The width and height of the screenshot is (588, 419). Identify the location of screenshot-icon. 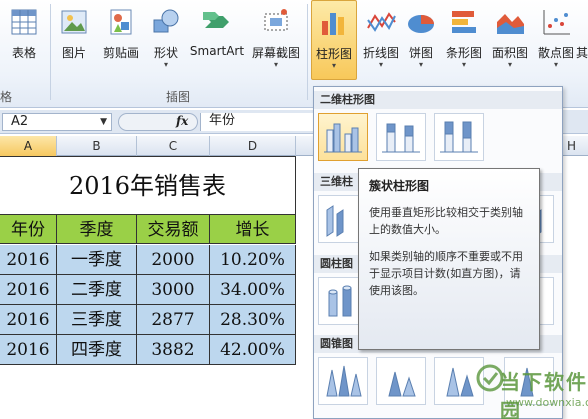
(276, 20).